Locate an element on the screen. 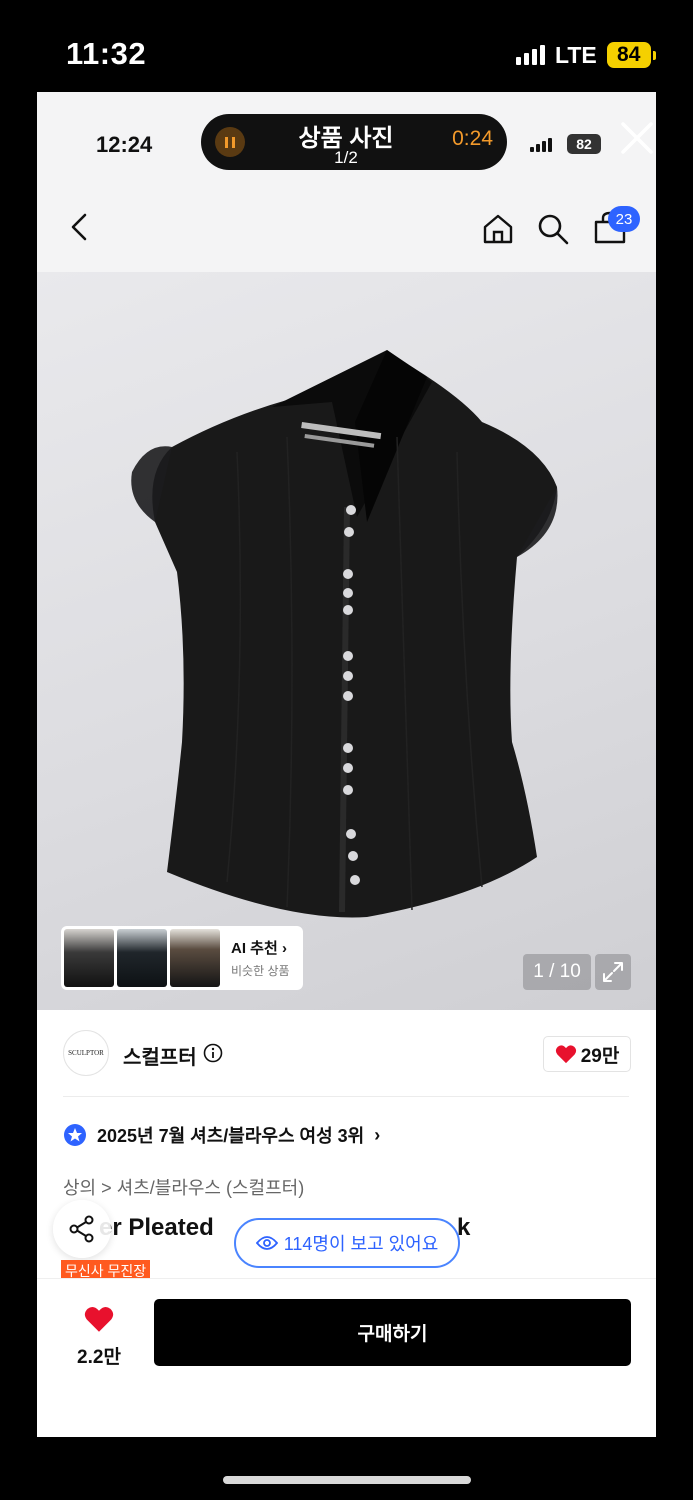 Image resolution: width=693 pixels, height=1500 pixels. info-icon is located at coordinates (213, 1053).